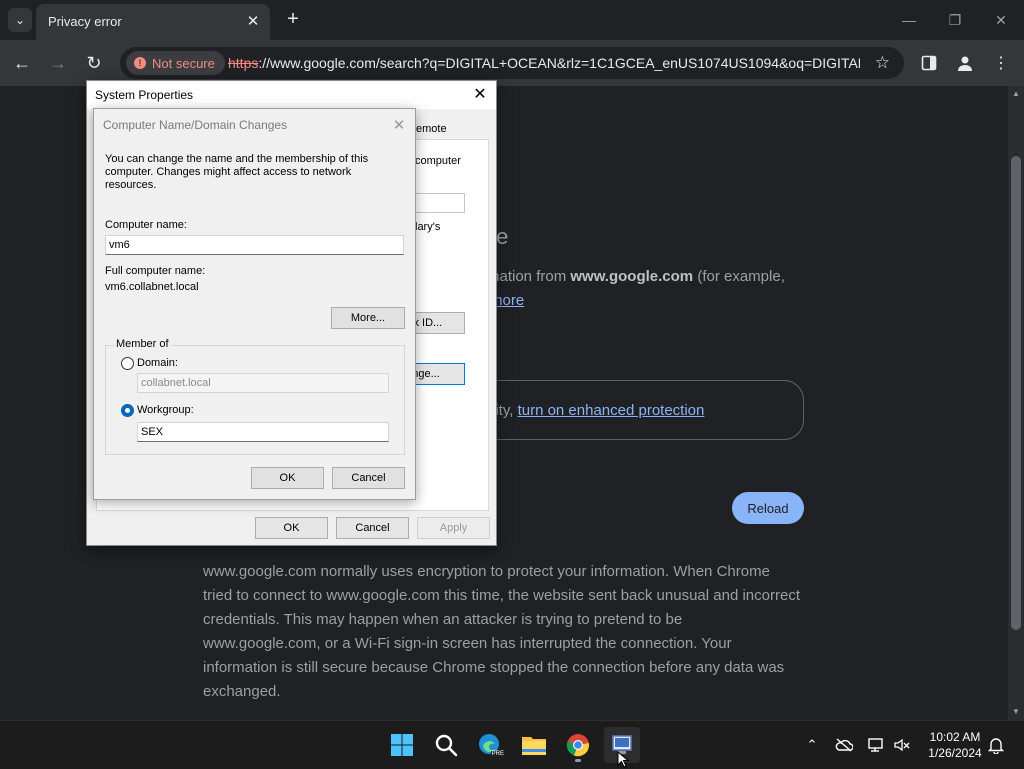 Image resolution: width=1024 pixels, height=769 pixels. Describe the element at coordinates (438, 161) in the screenshot. I see `computer-description-label: computer` at that location.